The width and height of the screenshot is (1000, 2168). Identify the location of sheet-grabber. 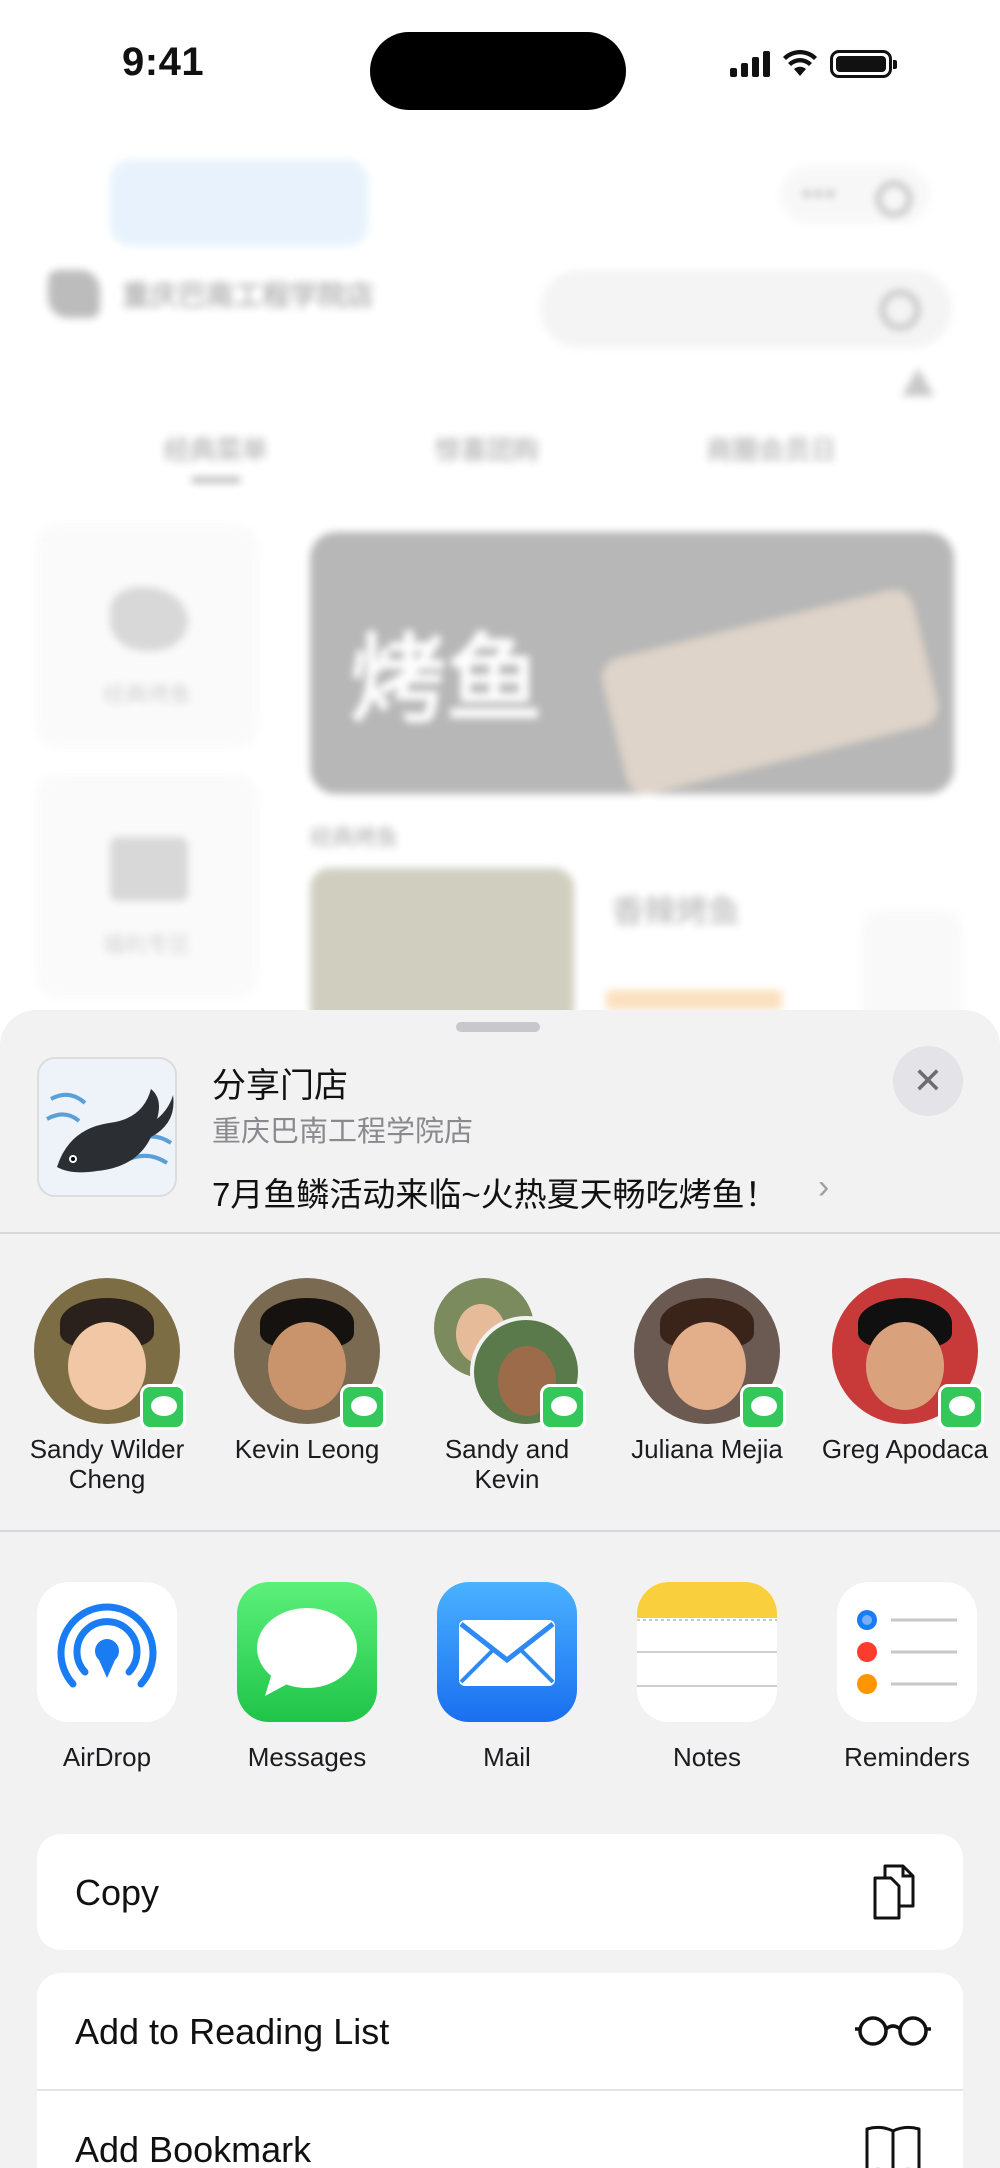
(498, 1027).